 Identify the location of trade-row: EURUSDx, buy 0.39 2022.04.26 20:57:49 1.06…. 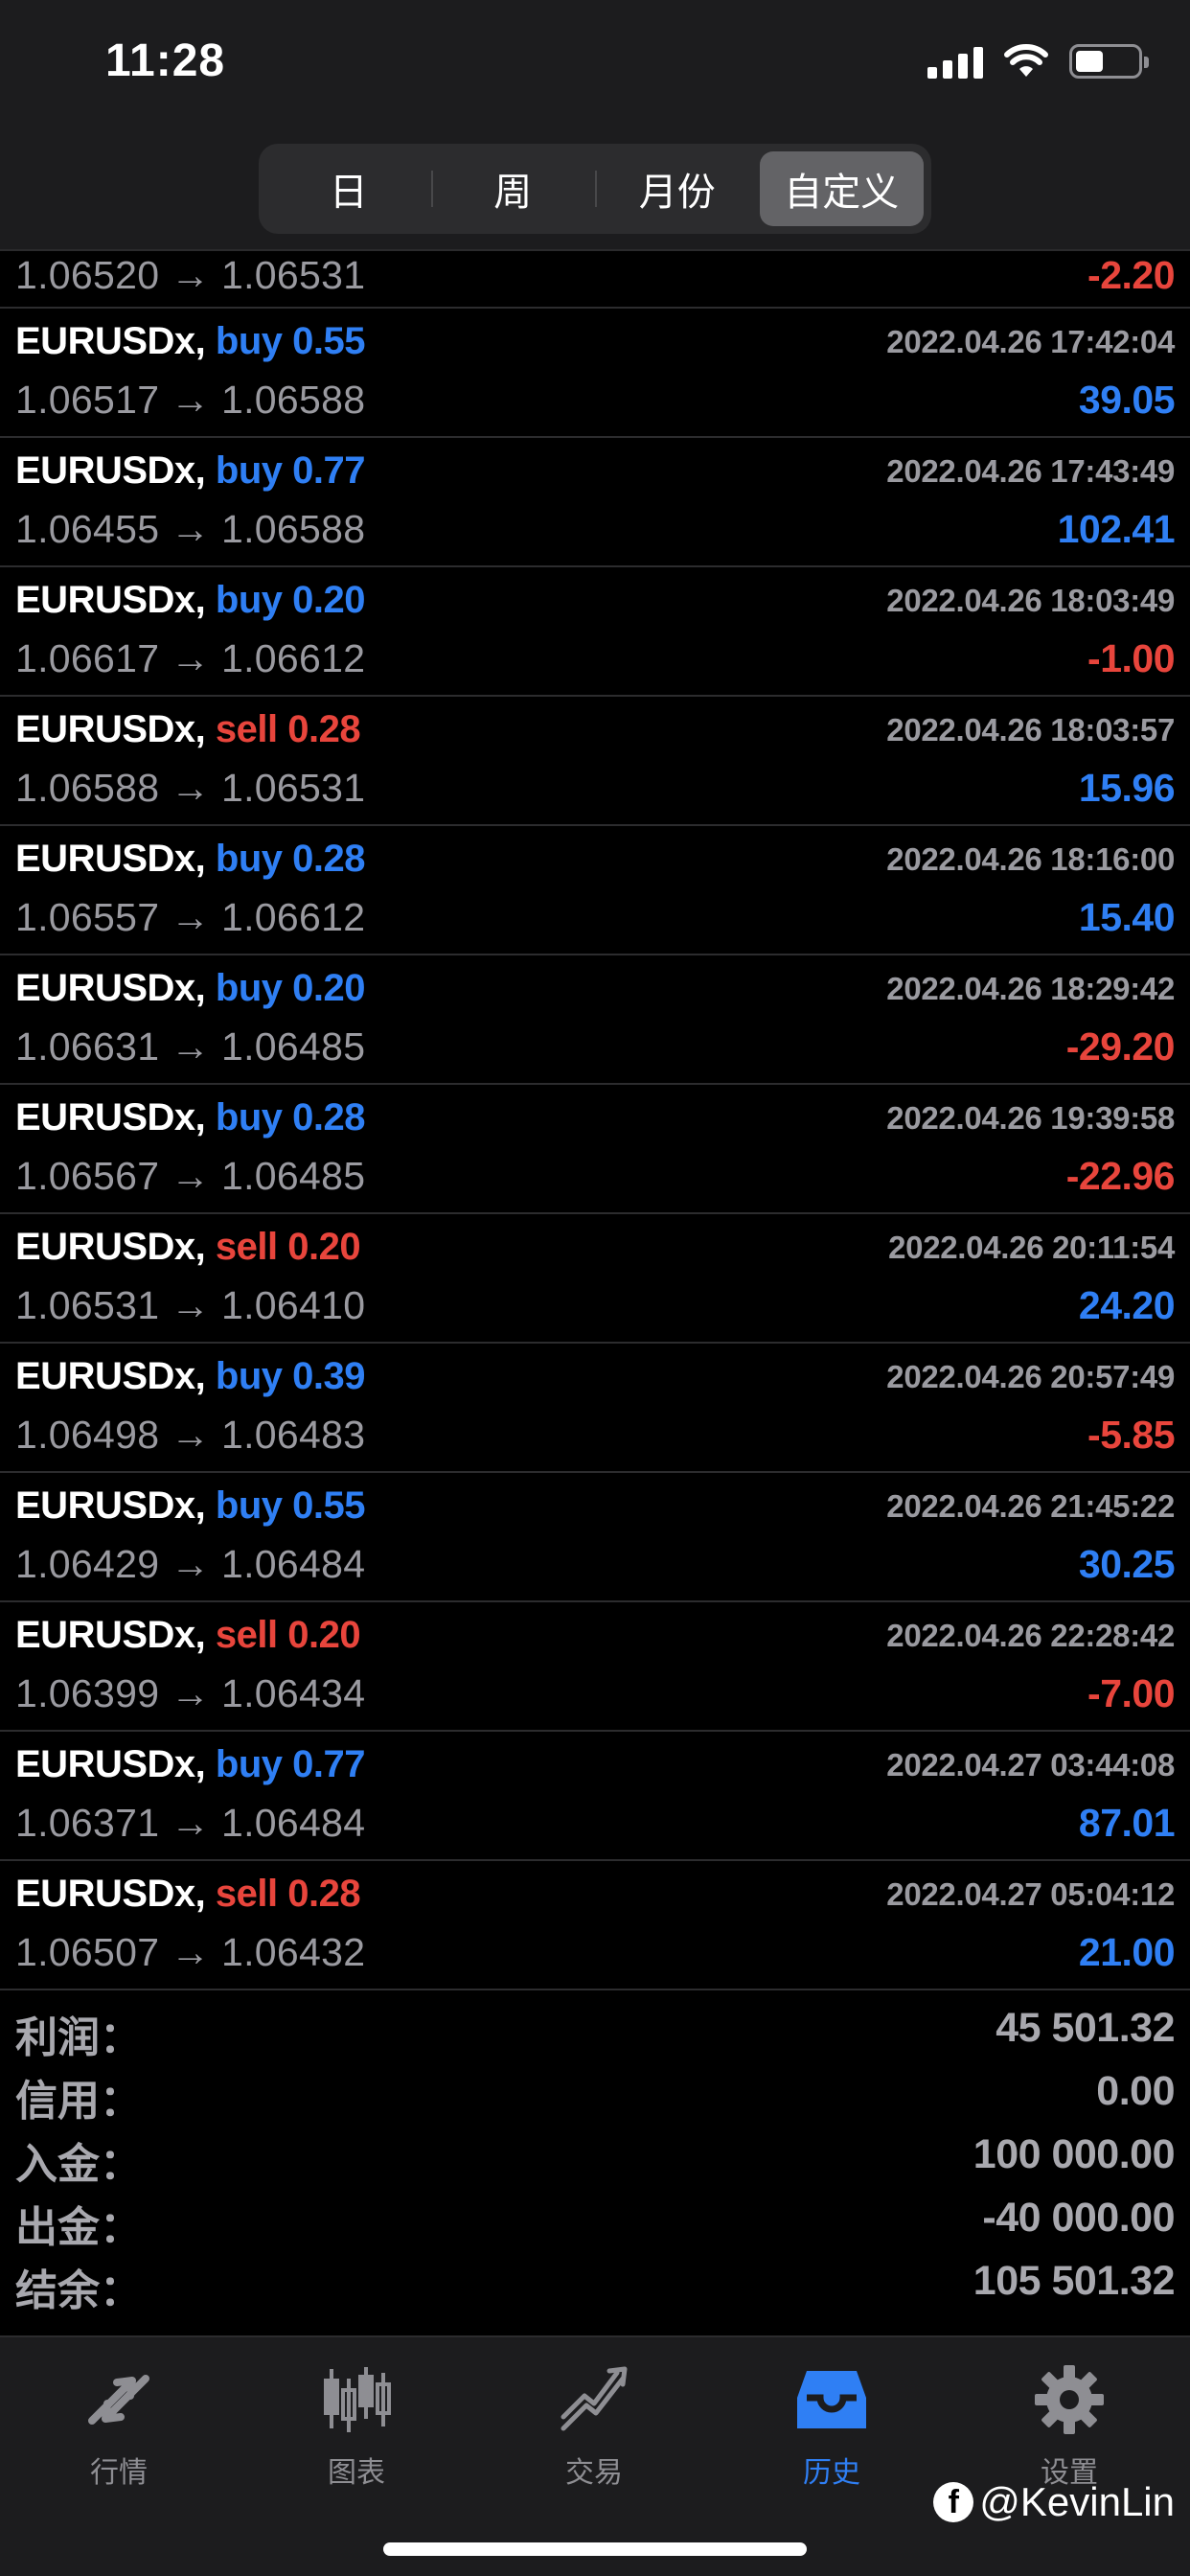
(595, 1408).